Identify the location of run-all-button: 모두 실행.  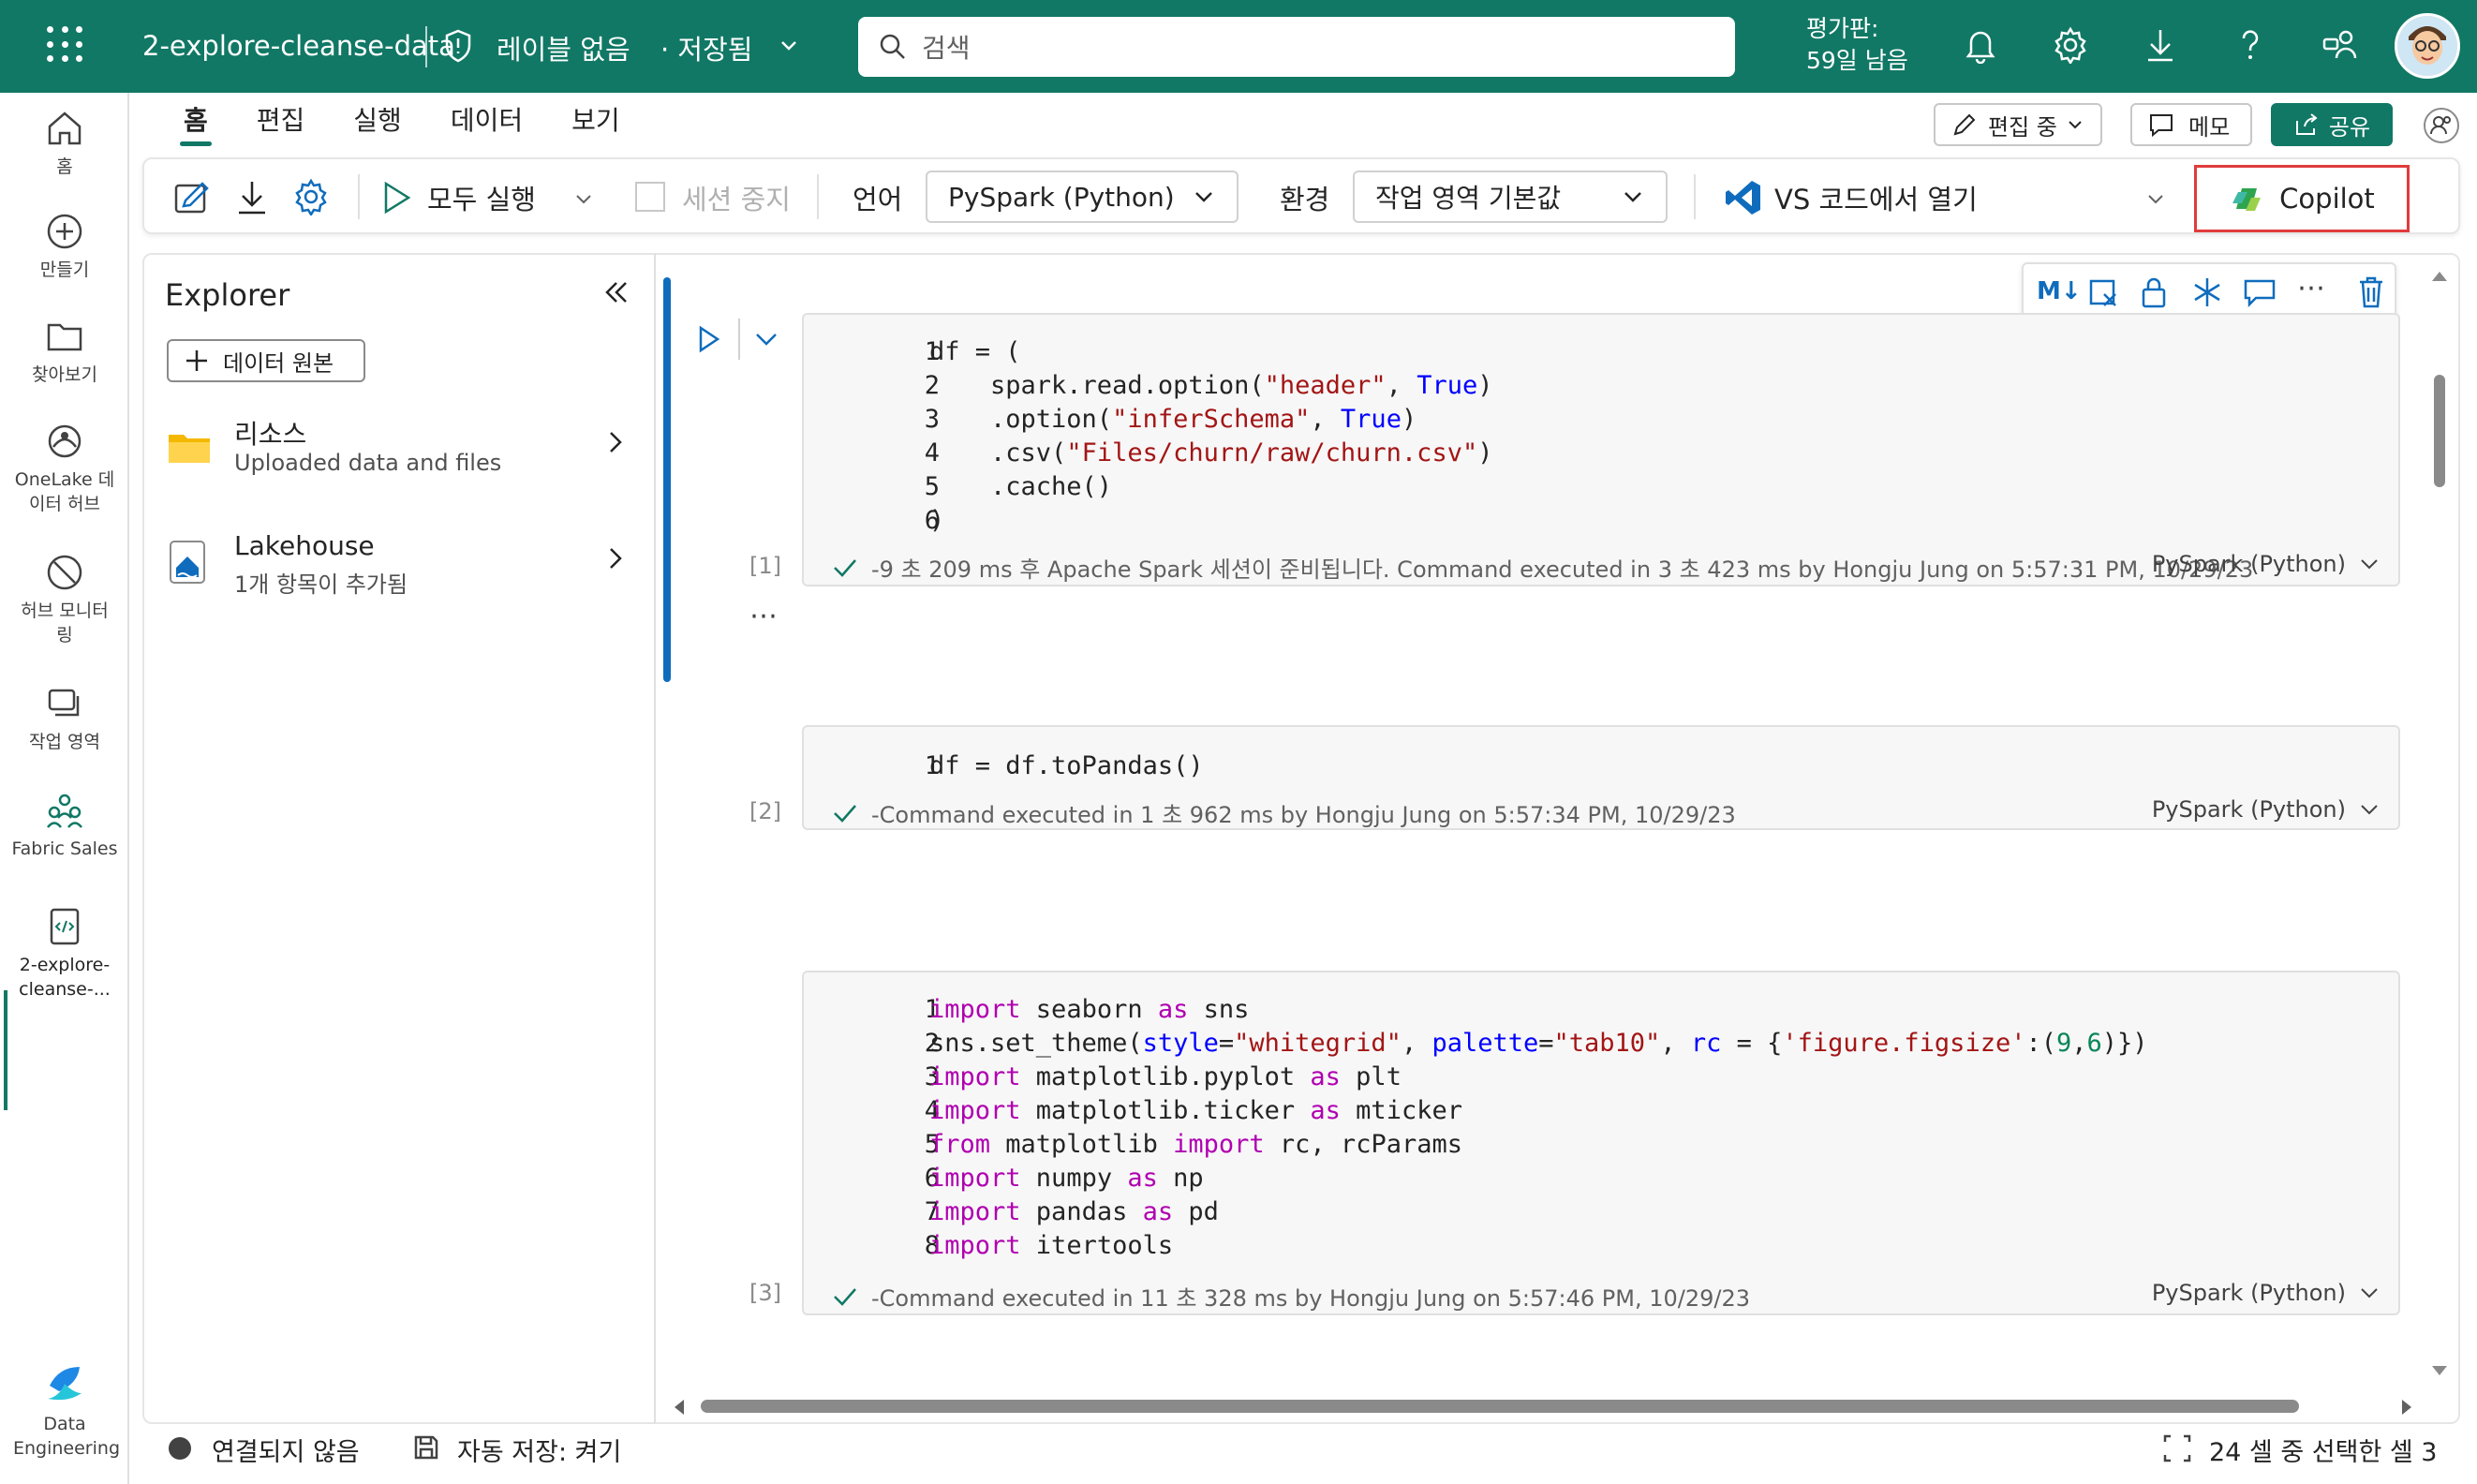
(481, 197).